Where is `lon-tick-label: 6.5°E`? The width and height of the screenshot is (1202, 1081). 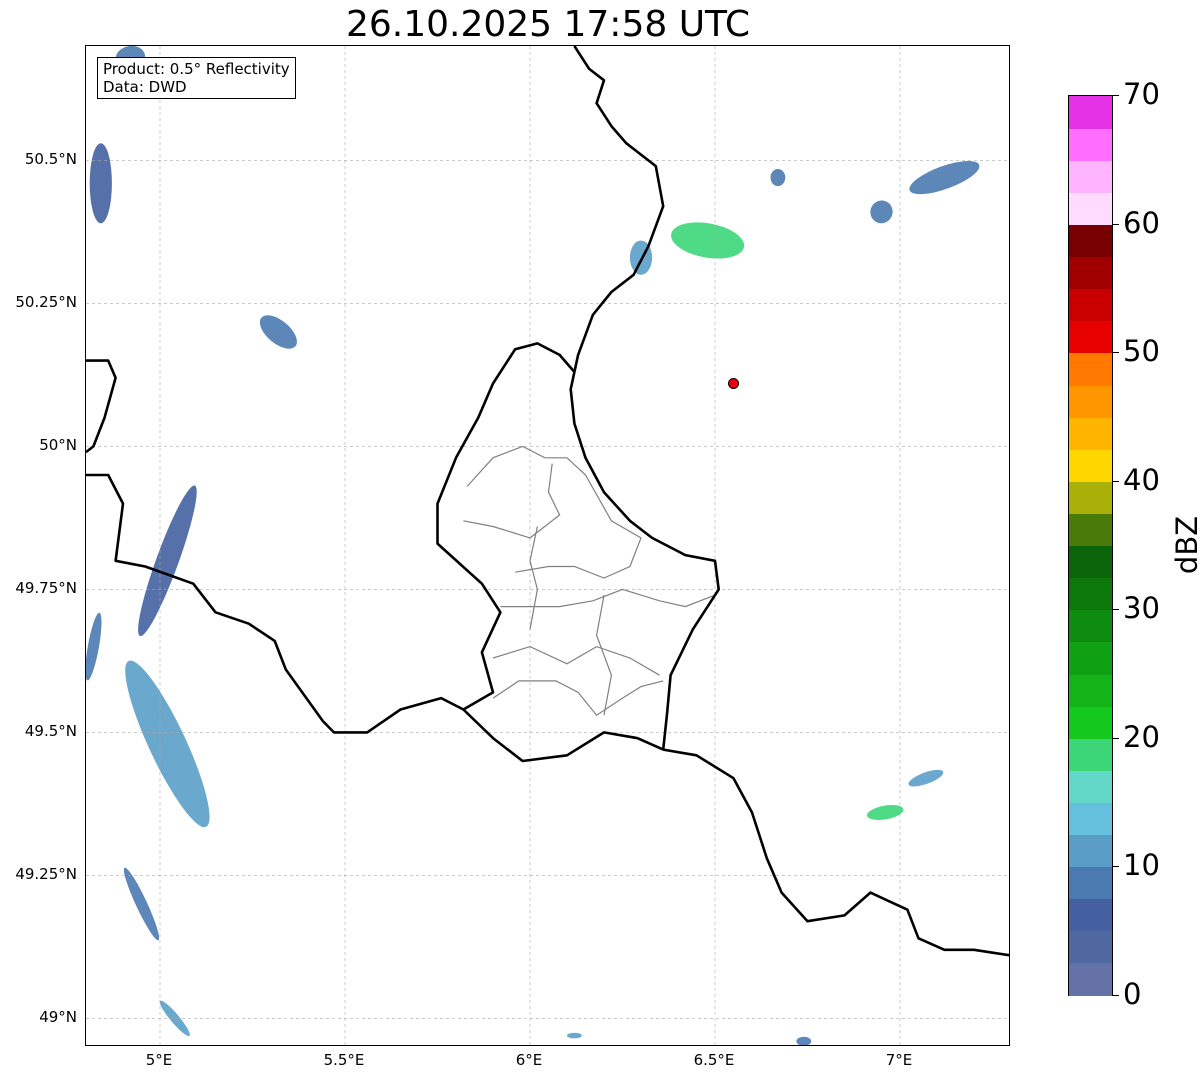 lon-tick-label: 6.5°E is located at coordinates (714, 1060).